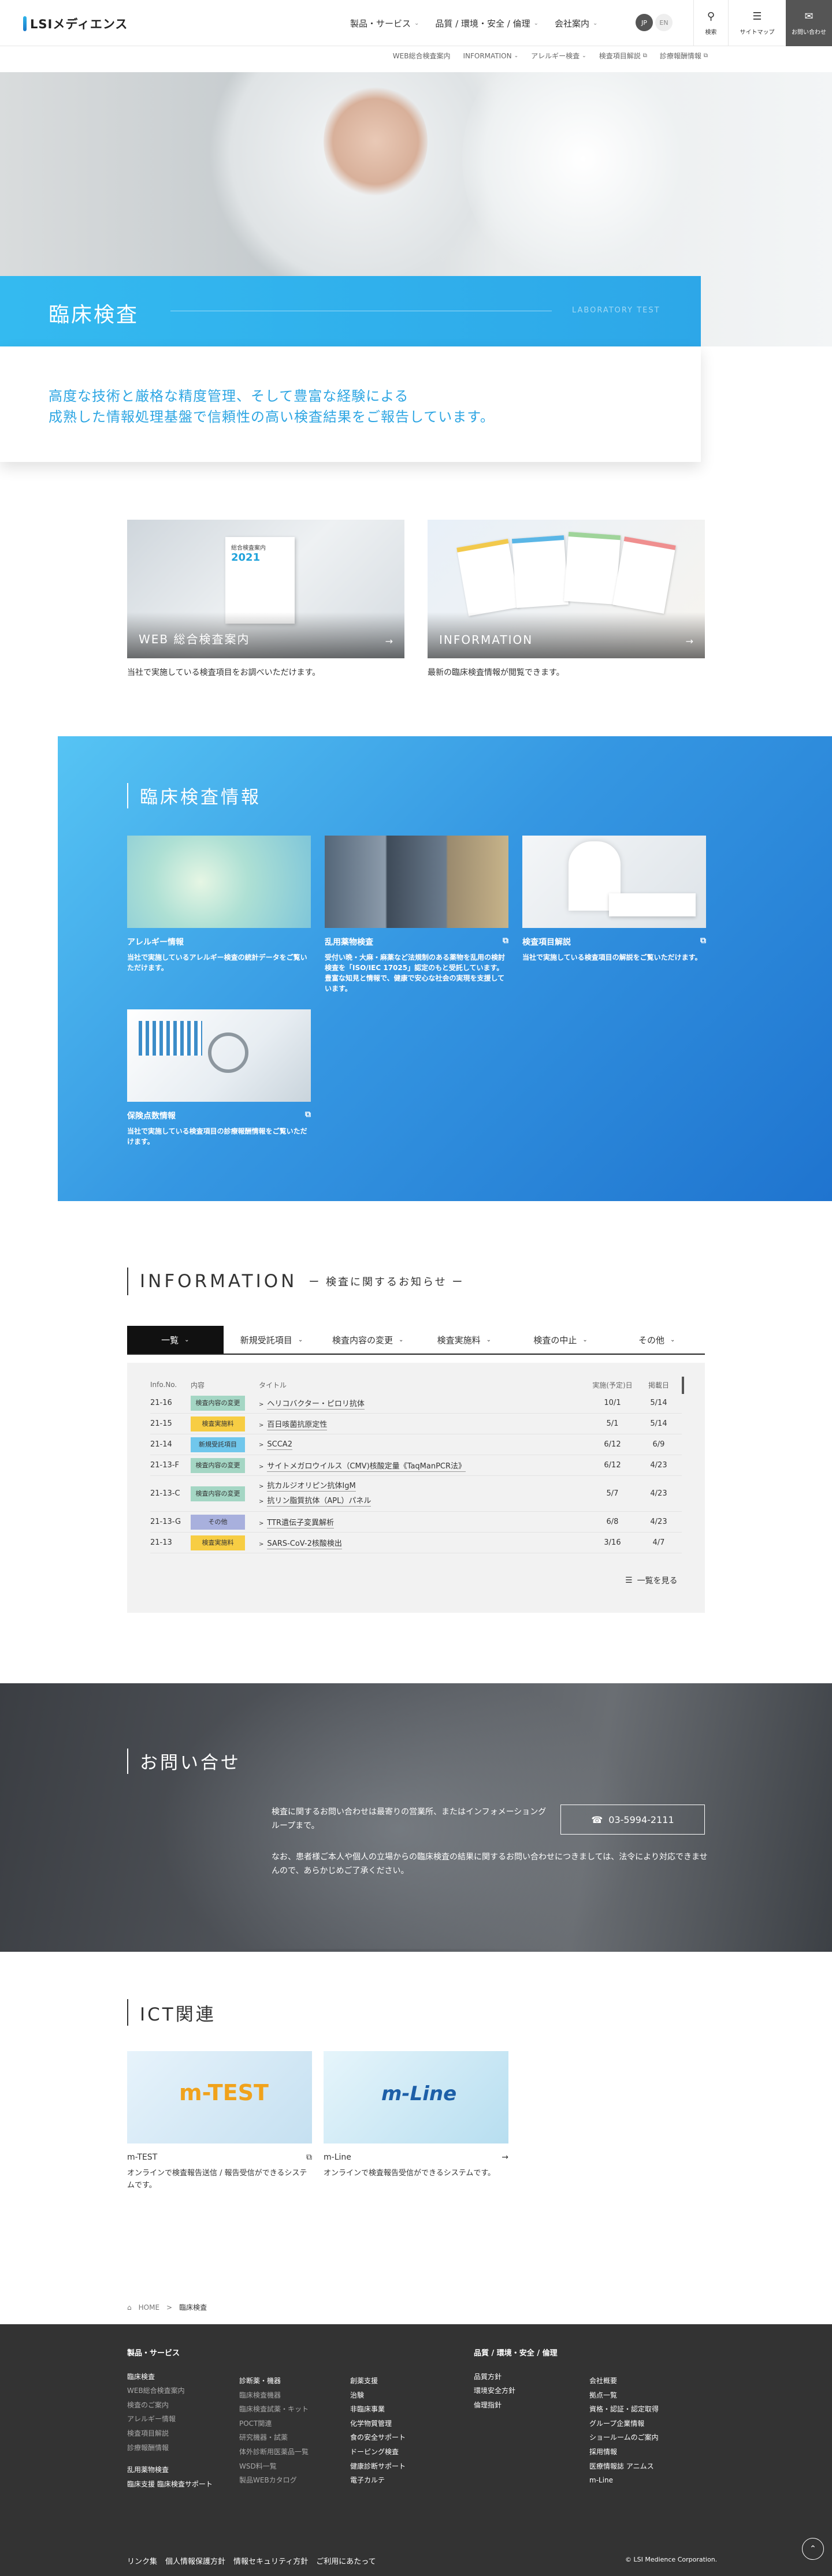 The image size is (832, 2576). Describe the element at coordinates (175, 1340) in the screenshot. I see `tab-all: 一覧 ⌄` at that location.